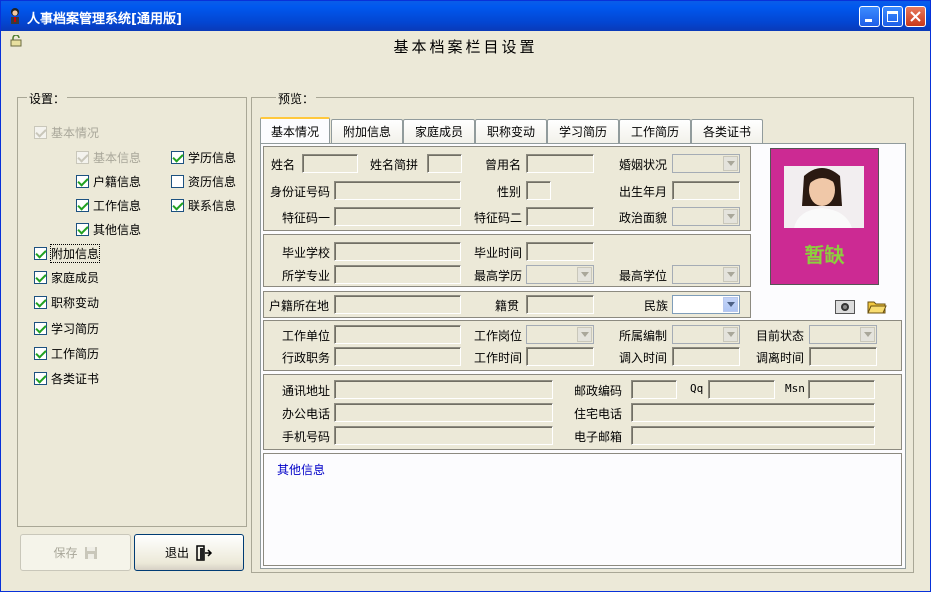 This screenshot has height=592, width=931. What do you see at coordinates (306, 253) in the screenshot?
I see `label-school: 毕业学校` at bounding box center [306, 253].